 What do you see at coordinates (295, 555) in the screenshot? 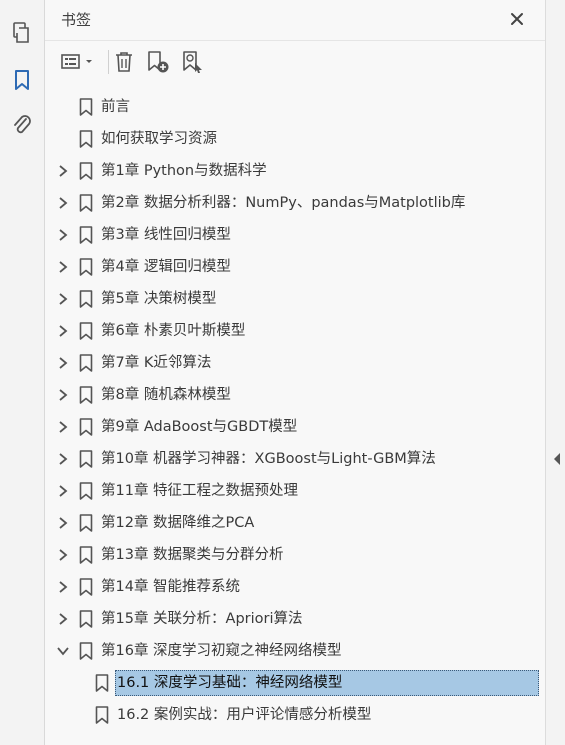
I see `bookmark-row: 第13章 数据聚类与分群分析` at bounding box center [295, 555].